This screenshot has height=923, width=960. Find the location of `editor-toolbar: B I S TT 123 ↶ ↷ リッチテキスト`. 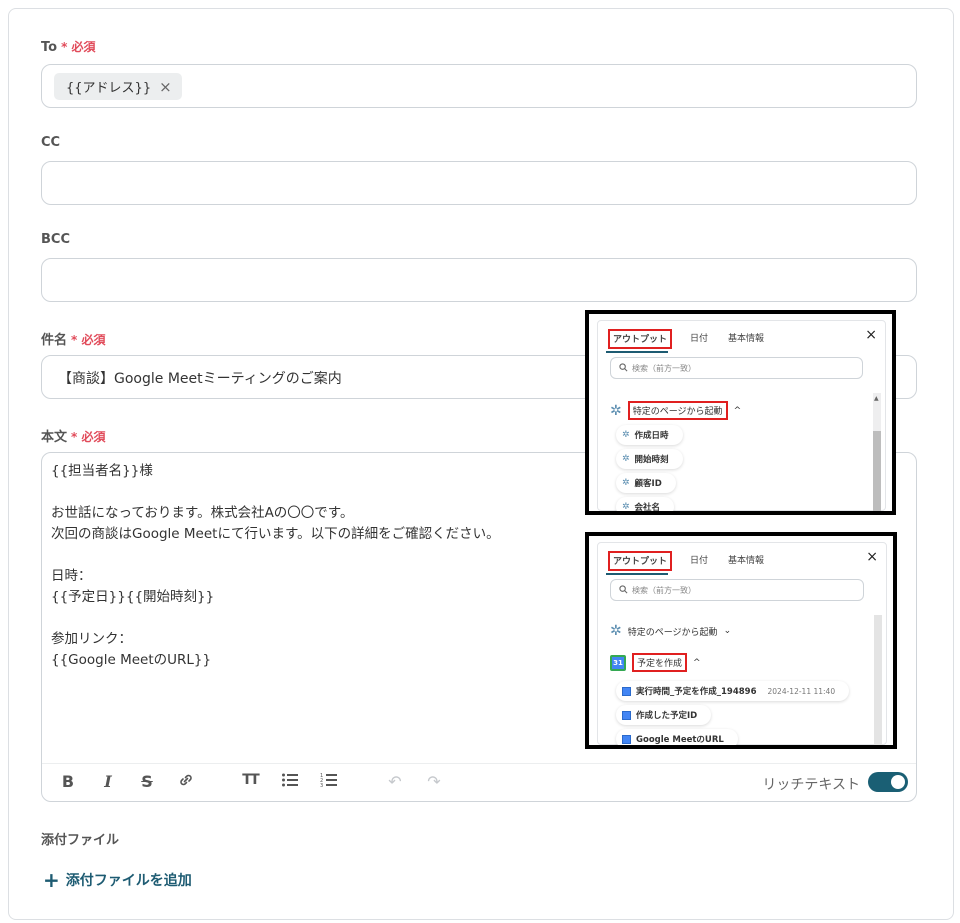

editor-toolbar: B I S TT 123 ↶ ↷ リッチテキスト is located at coordinates (479, 782).